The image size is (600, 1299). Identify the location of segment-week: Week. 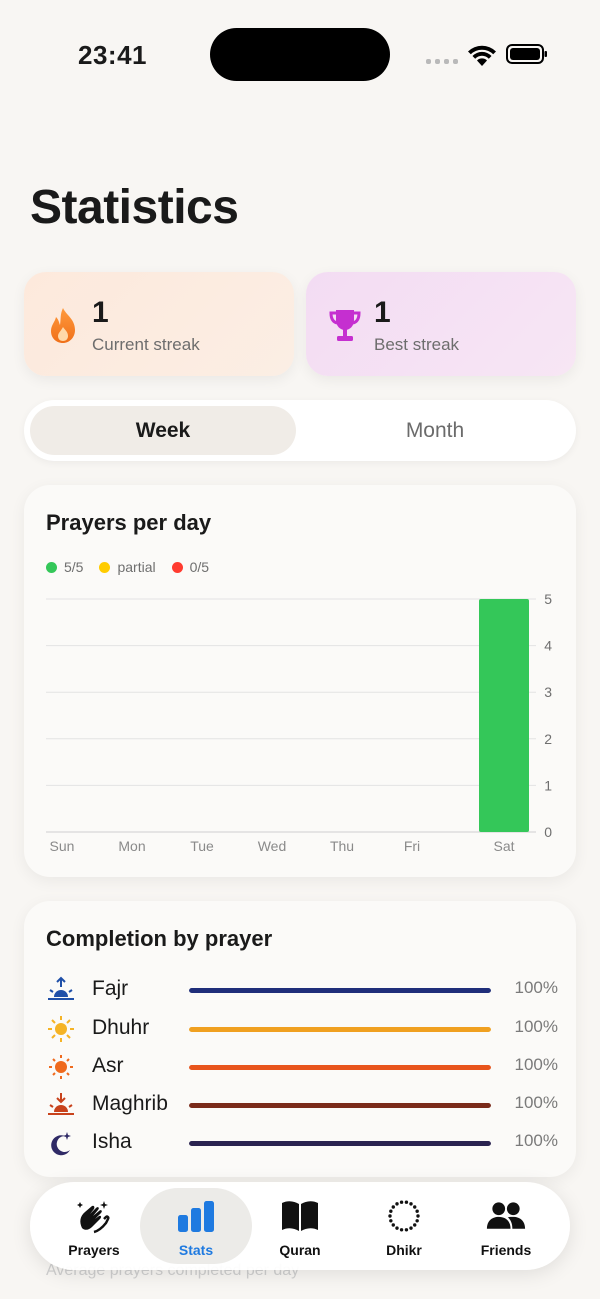
(163, 430).